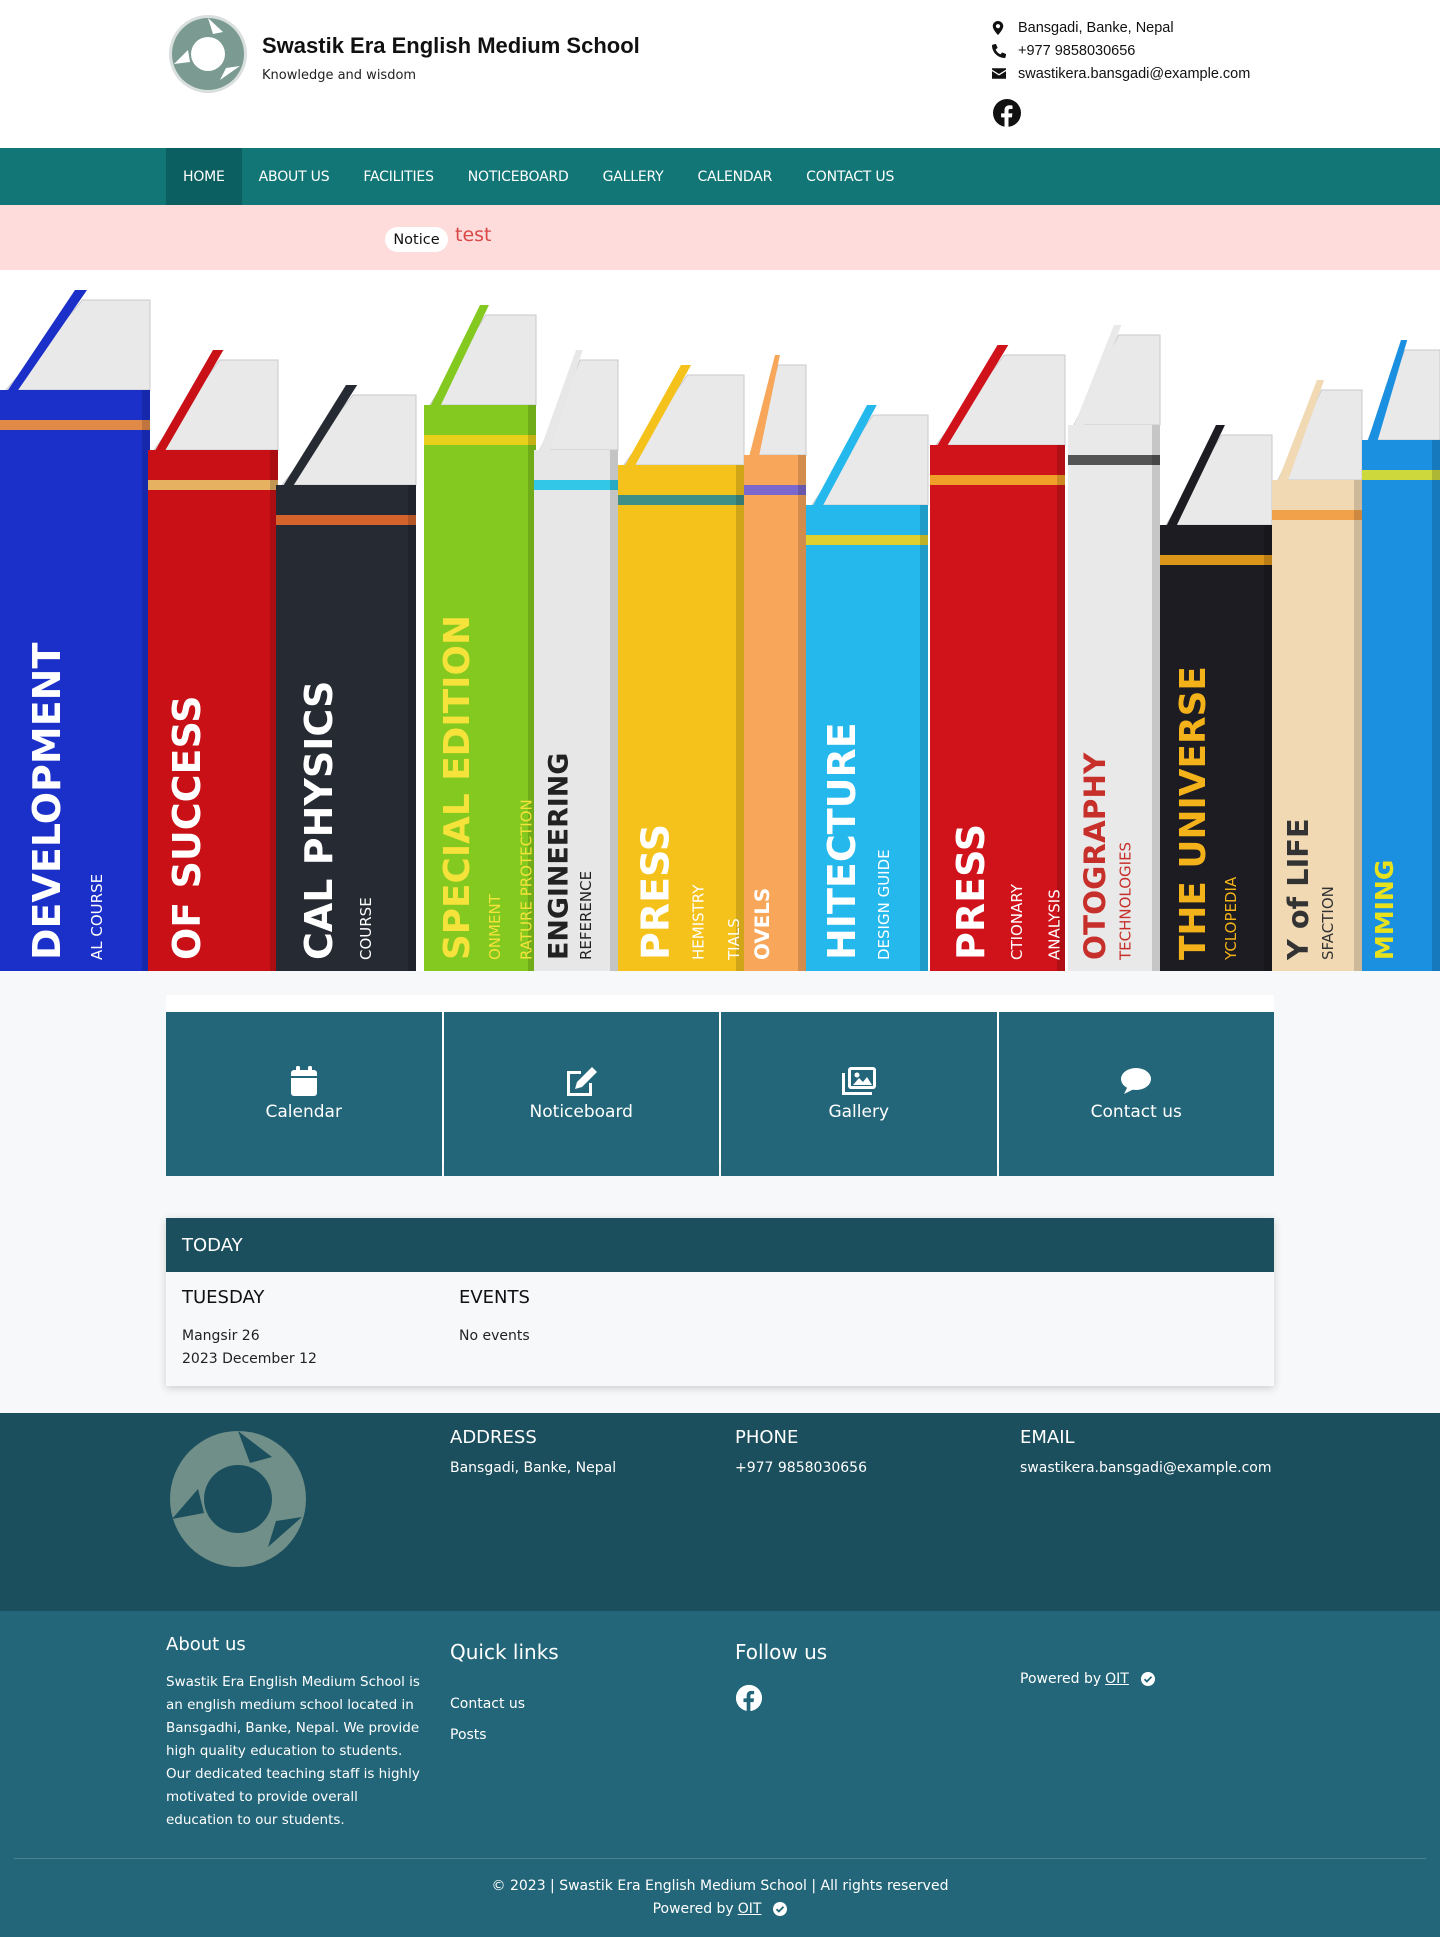  I want to click on tile-calendar-label: Calendar, so click(303, 1112).